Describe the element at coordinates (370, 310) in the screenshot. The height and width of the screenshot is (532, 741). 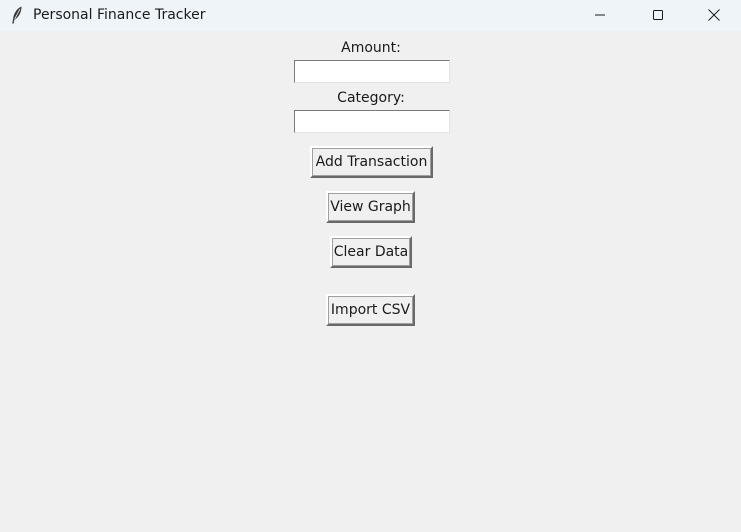
I see `import-csv-button: Import CSV` at that location.